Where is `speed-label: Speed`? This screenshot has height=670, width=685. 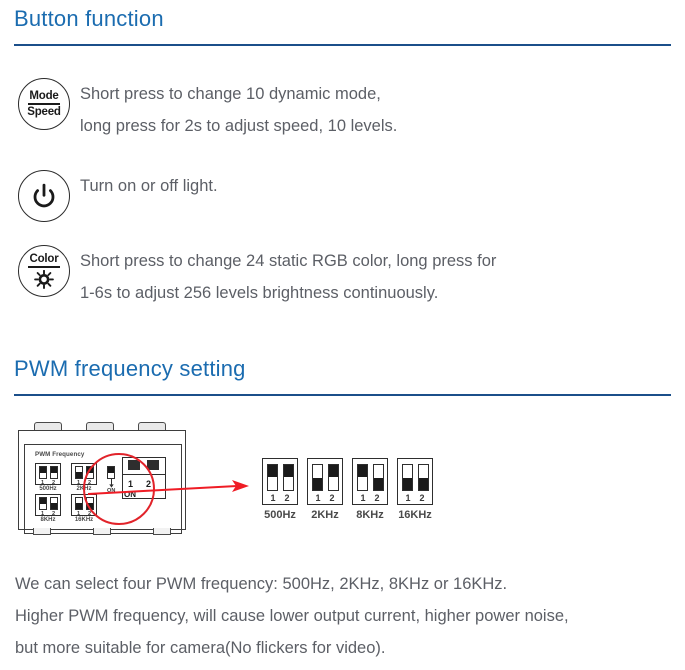 speed-label: Speed is located at coordinates (44, 111).